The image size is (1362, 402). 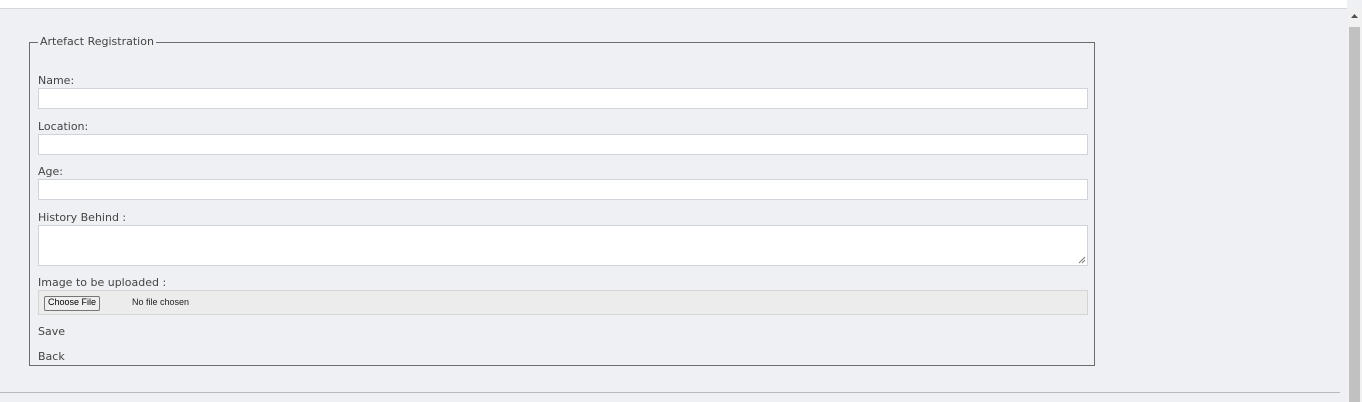 What do you see at coordinates (102, 282) in the screenshot?
I see `image-upload-label: Image to be uploaded :` at bounding box center [102, 282].